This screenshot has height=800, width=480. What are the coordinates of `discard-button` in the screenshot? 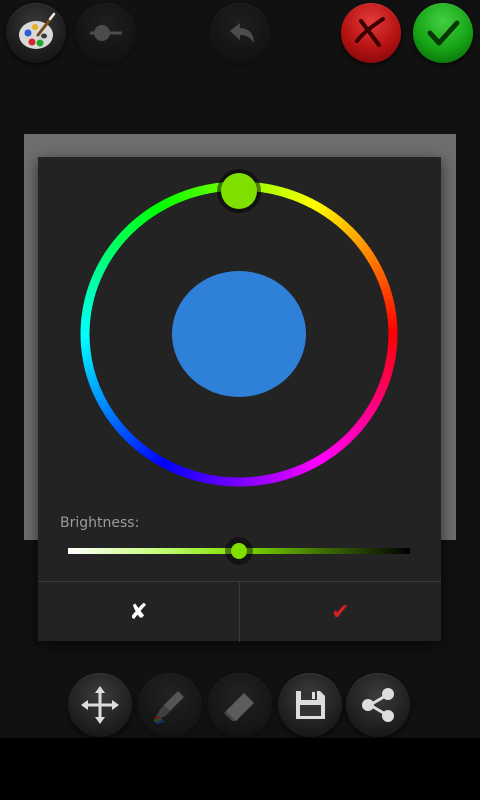 It's located at (371, 33).